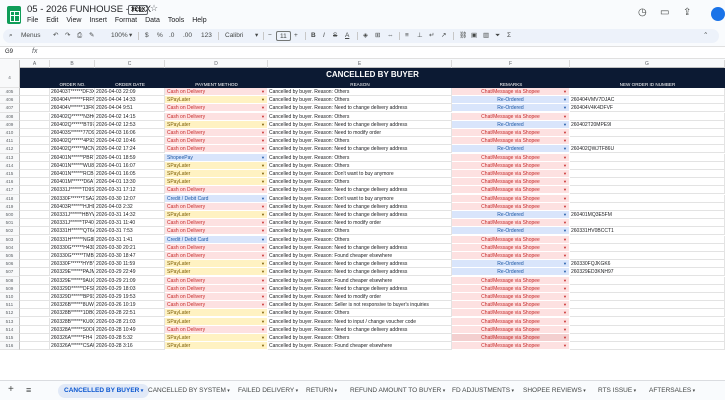  What do you see at coordinates (72, 108) in the screenshot?
I see `order-no-cell: 260404V******13FK` at bounding box center [72, 108].